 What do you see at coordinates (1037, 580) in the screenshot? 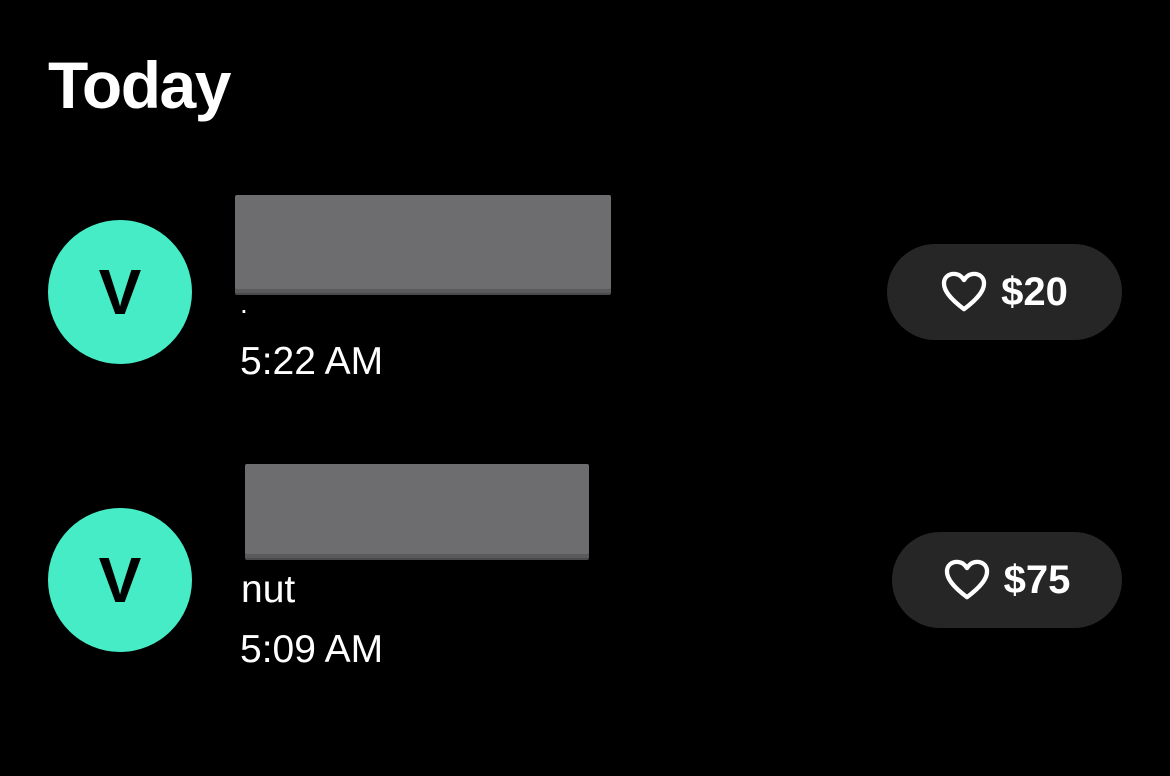
I see `amount-label: $75` at bounding box center [1037, 580].